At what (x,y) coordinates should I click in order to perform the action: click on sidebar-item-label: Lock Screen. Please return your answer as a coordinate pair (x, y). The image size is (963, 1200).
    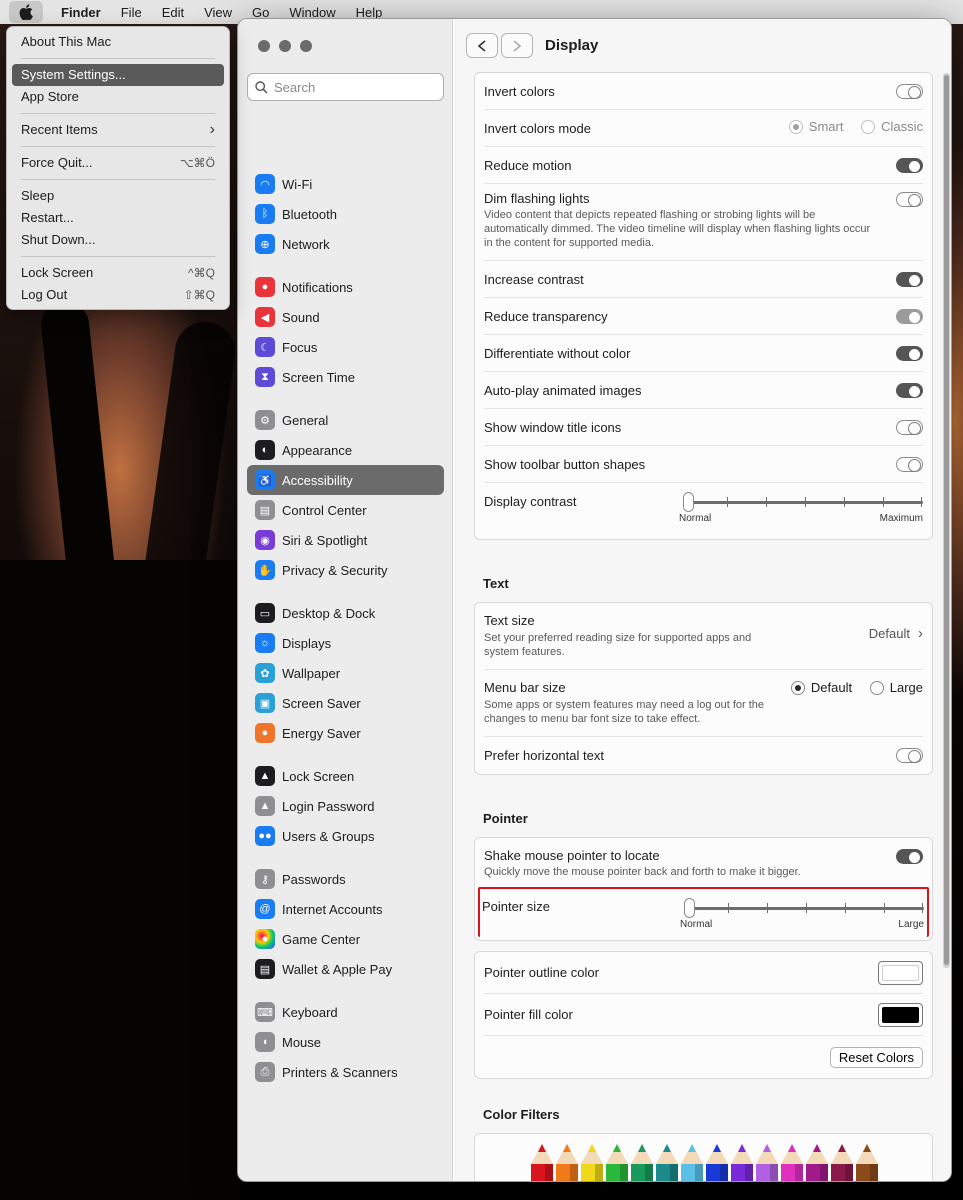
    Looking at the image, I should click on (318, 776).